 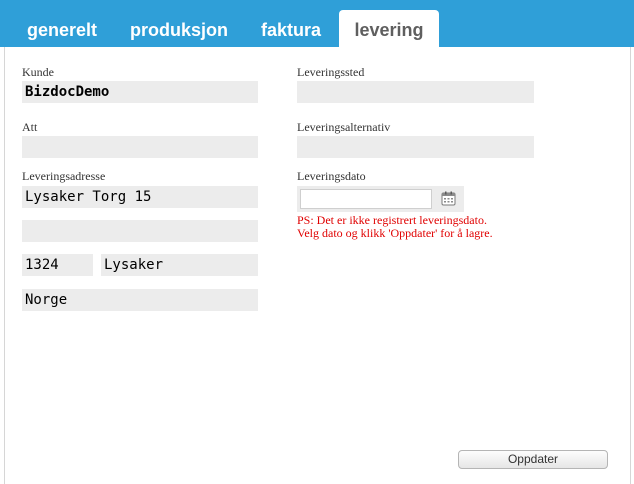 I want to click on kunde-field: BizdocDemo, so click(x=140, y=92).